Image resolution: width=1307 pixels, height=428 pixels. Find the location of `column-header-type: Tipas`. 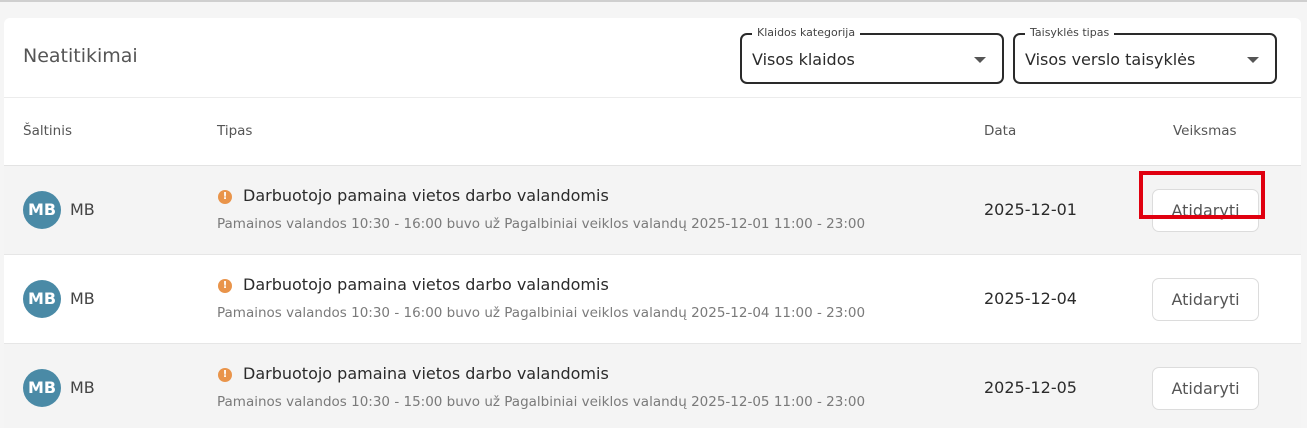

column-header-type: Tipas is located at coordinates (235, 131).